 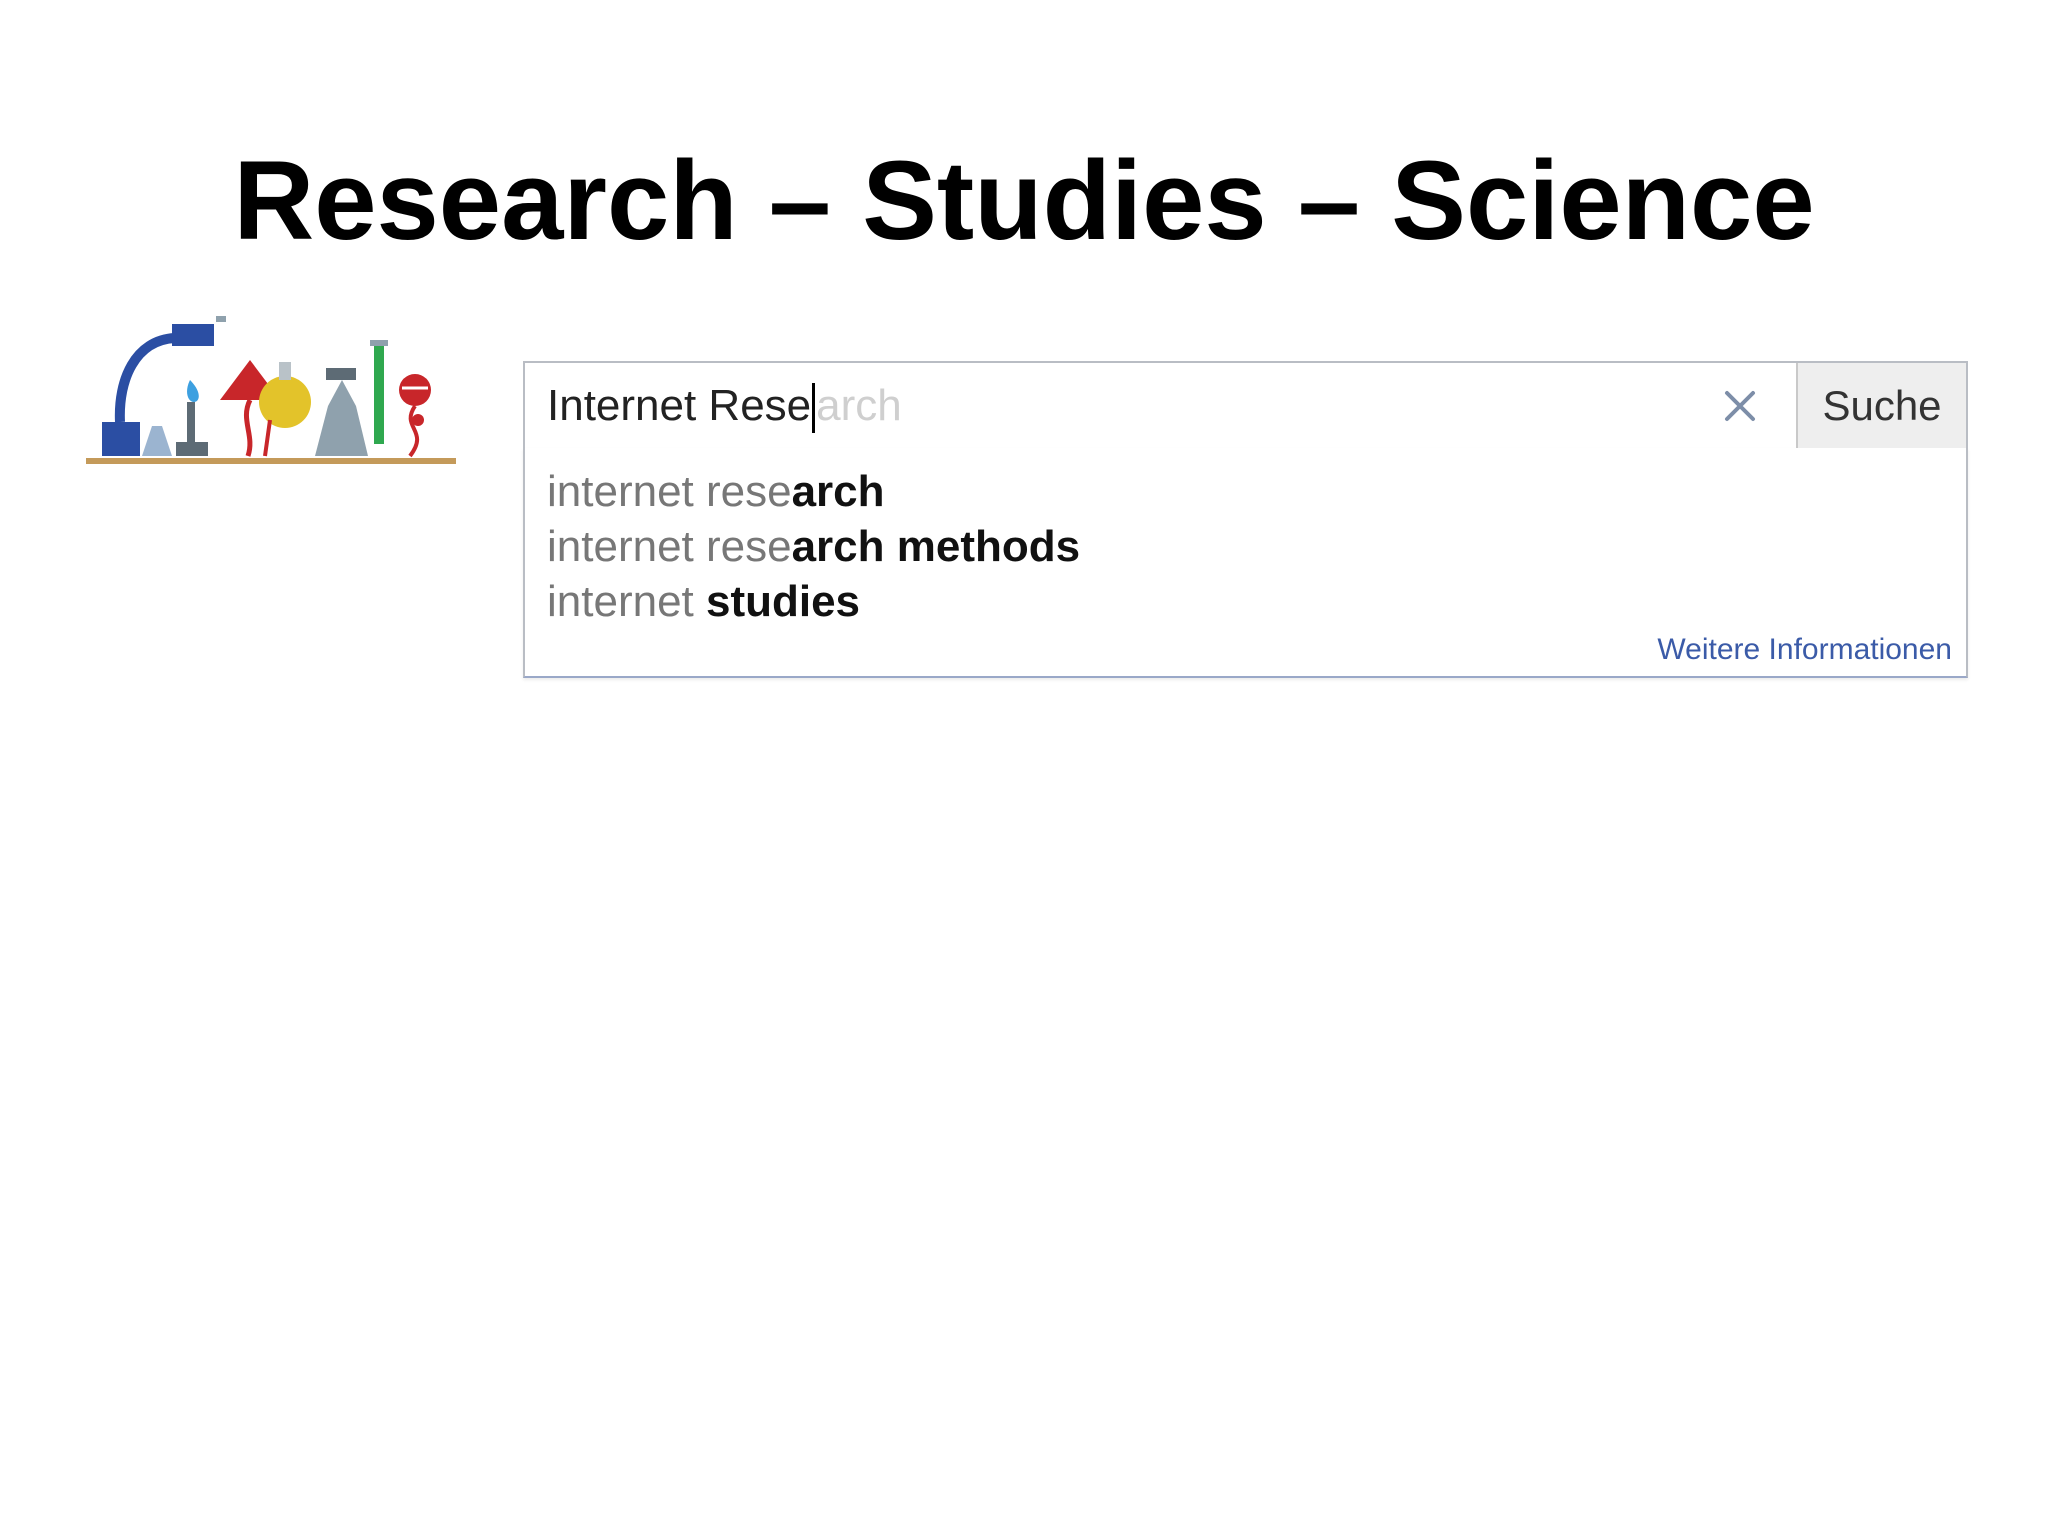 What do you see at coordinates (838, 491) in the screenshot?
I see `suggestion-suffix: arch` at bounding box center [838, 491].